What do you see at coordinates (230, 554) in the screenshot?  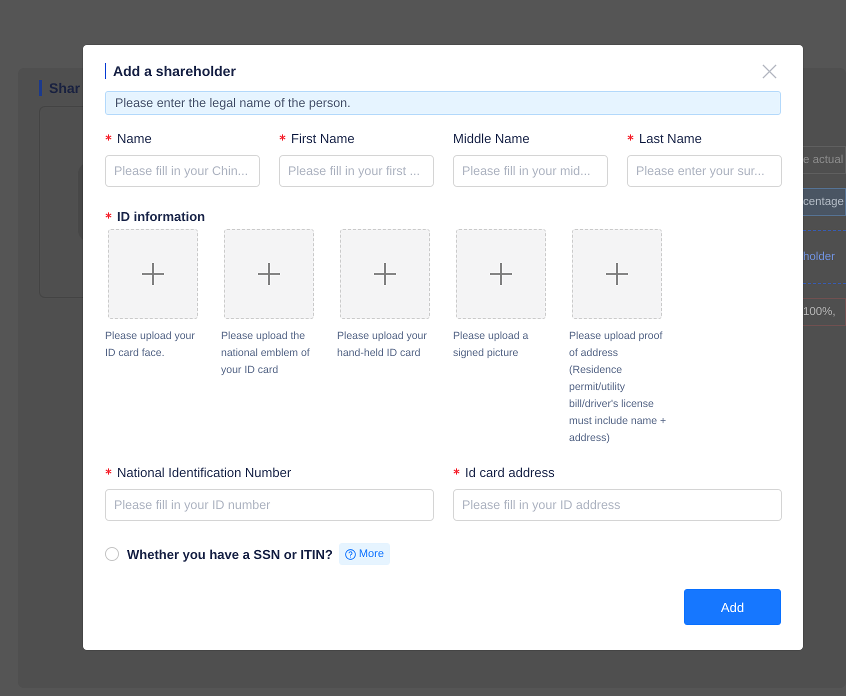 I see `ssn-label: Whether you have a SSN or ITIN?` at bounding box center [230, 554].